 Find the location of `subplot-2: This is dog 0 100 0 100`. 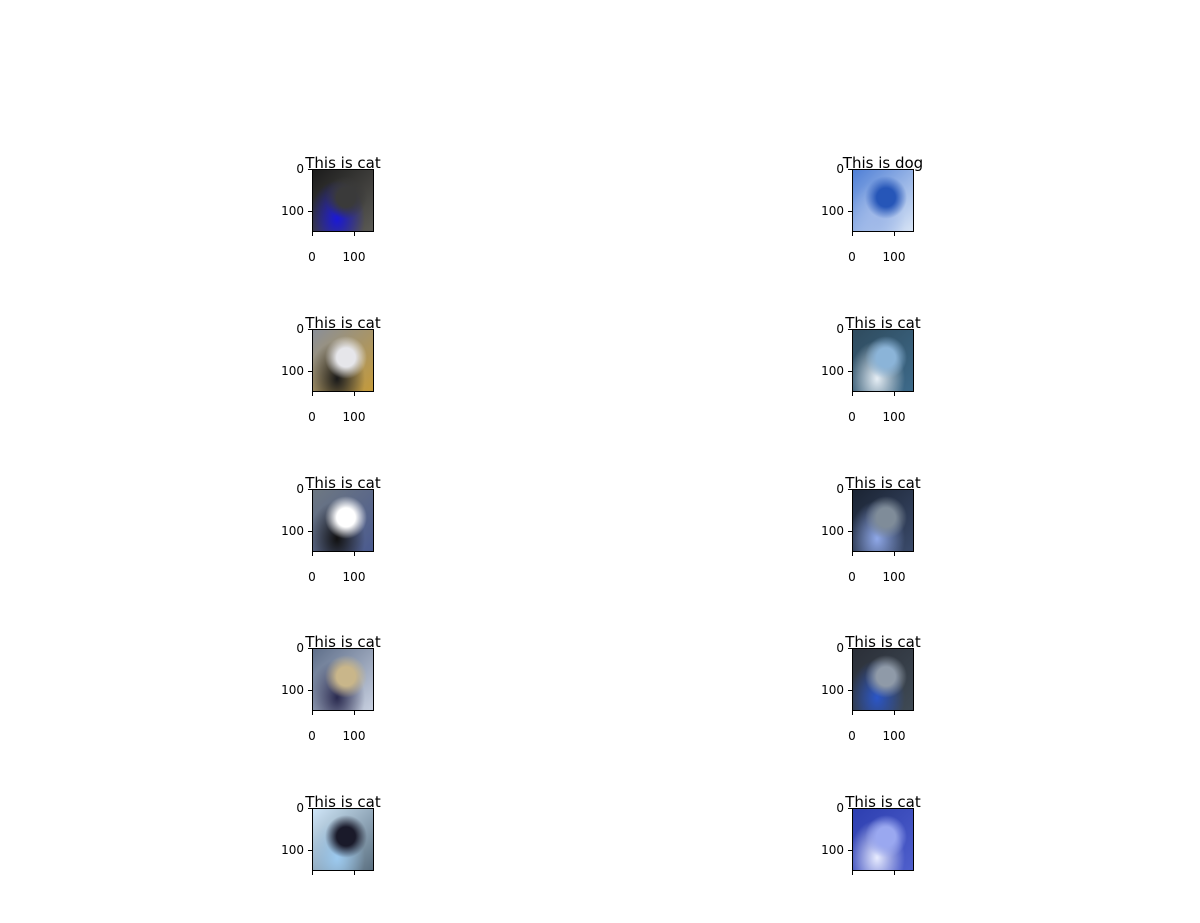

subplot-2: This is dog 0 100 0 100 is located at coordinates (901, 219).